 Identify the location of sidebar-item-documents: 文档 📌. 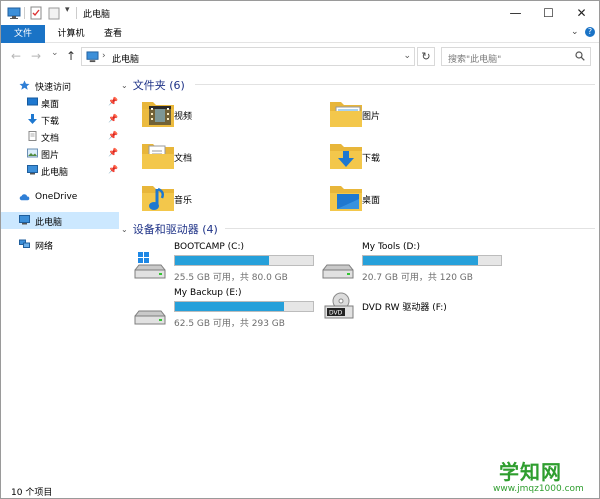
(60, 136).